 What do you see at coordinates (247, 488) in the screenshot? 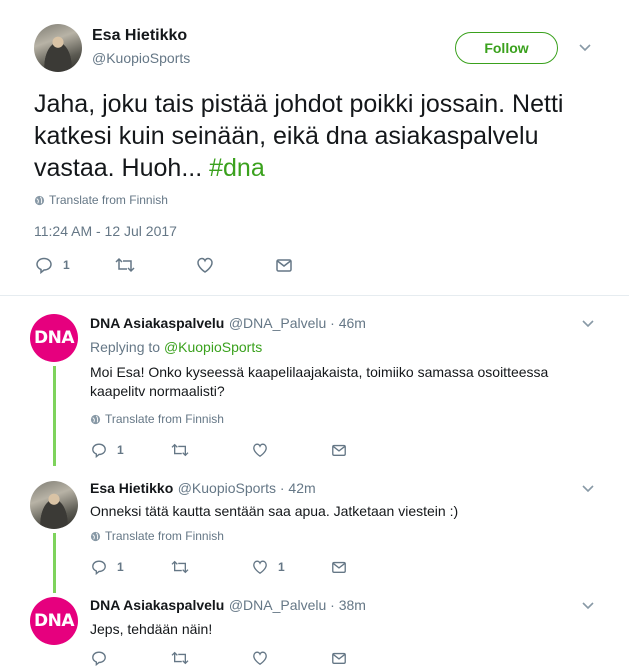
I see `author-handle: @KuopioSports · 42m` at bounding box center [247, 488].